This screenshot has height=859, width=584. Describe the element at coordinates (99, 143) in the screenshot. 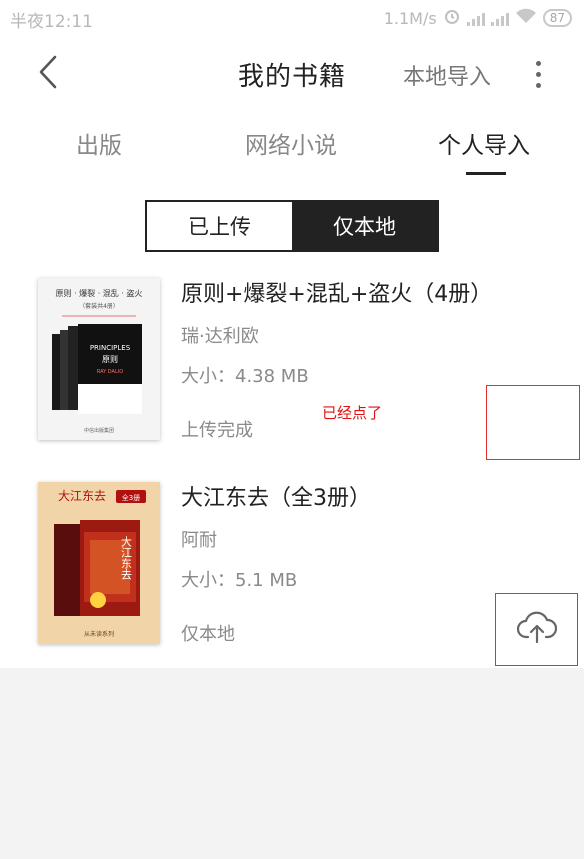

I see `tab-publish: 出版` at that location.